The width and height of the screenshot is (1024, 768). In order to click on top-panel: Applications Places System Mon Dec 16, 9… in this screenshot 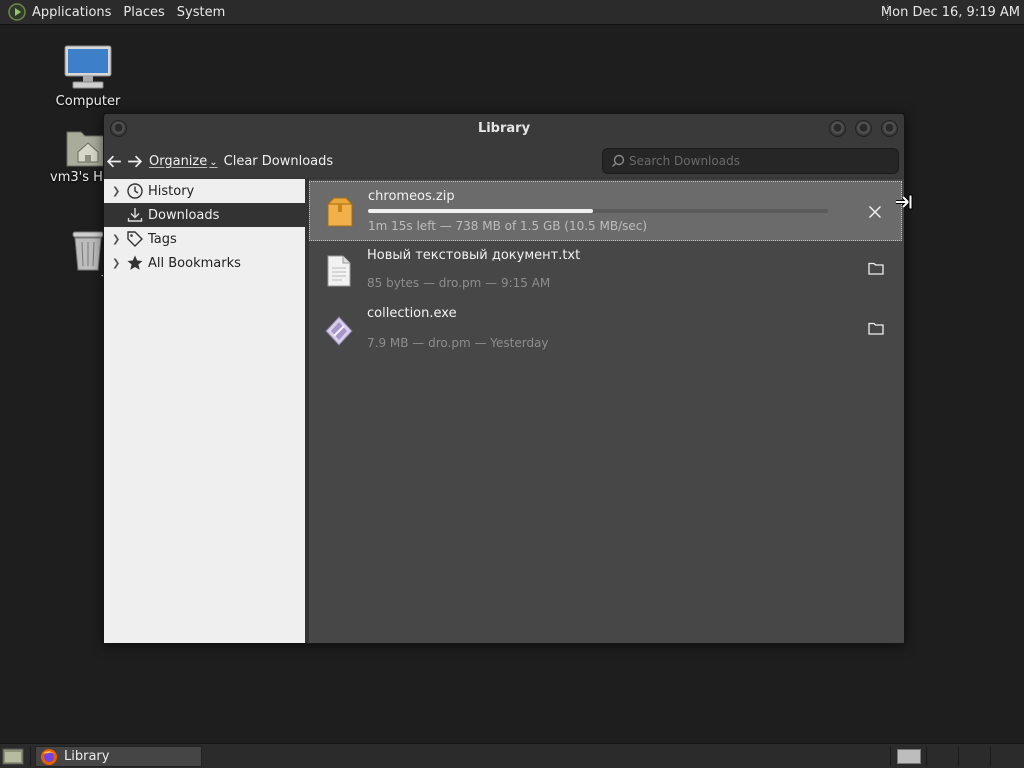, I will do `click(512, 12)`.